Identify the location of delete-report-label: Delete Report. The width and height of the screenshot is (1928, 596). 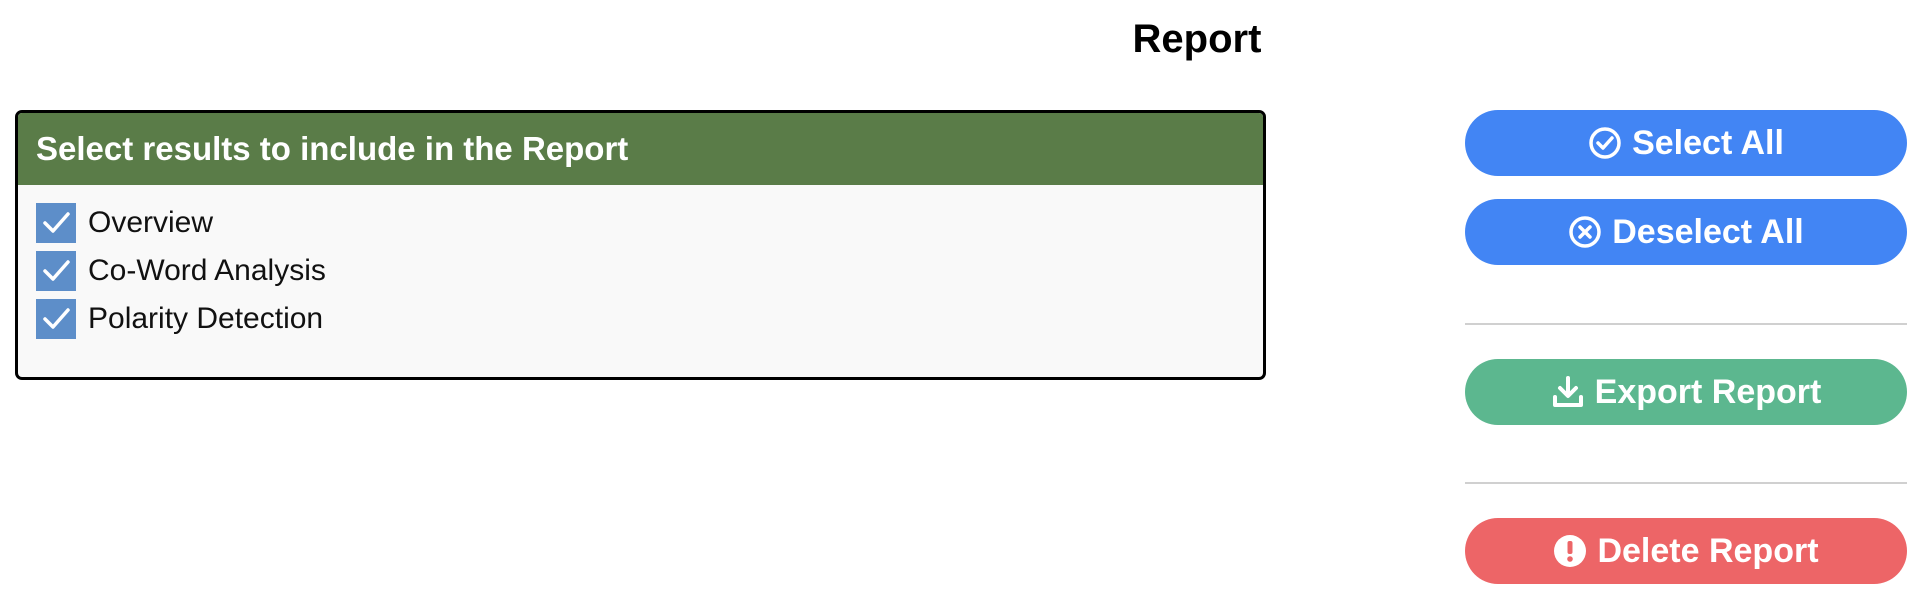
(1708, 550).